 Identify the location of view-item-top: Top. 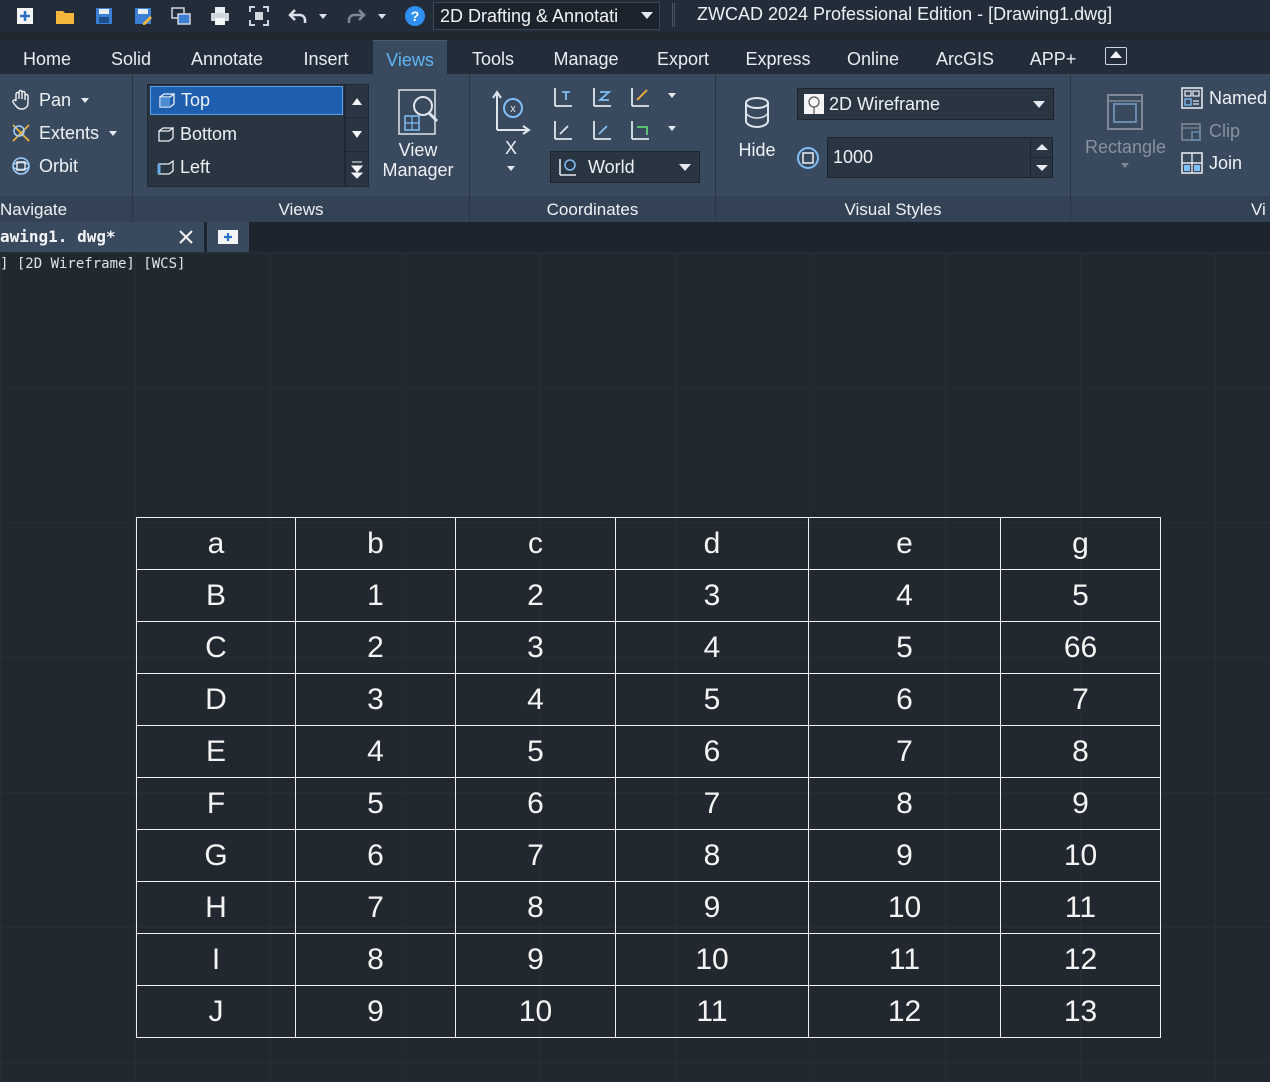
(246, 100).